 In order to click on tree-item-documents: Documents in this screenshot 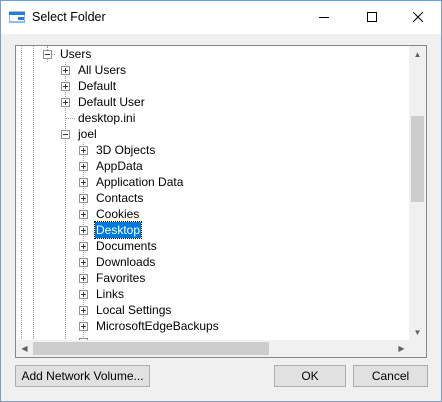, I will do `click(213, 246)`.